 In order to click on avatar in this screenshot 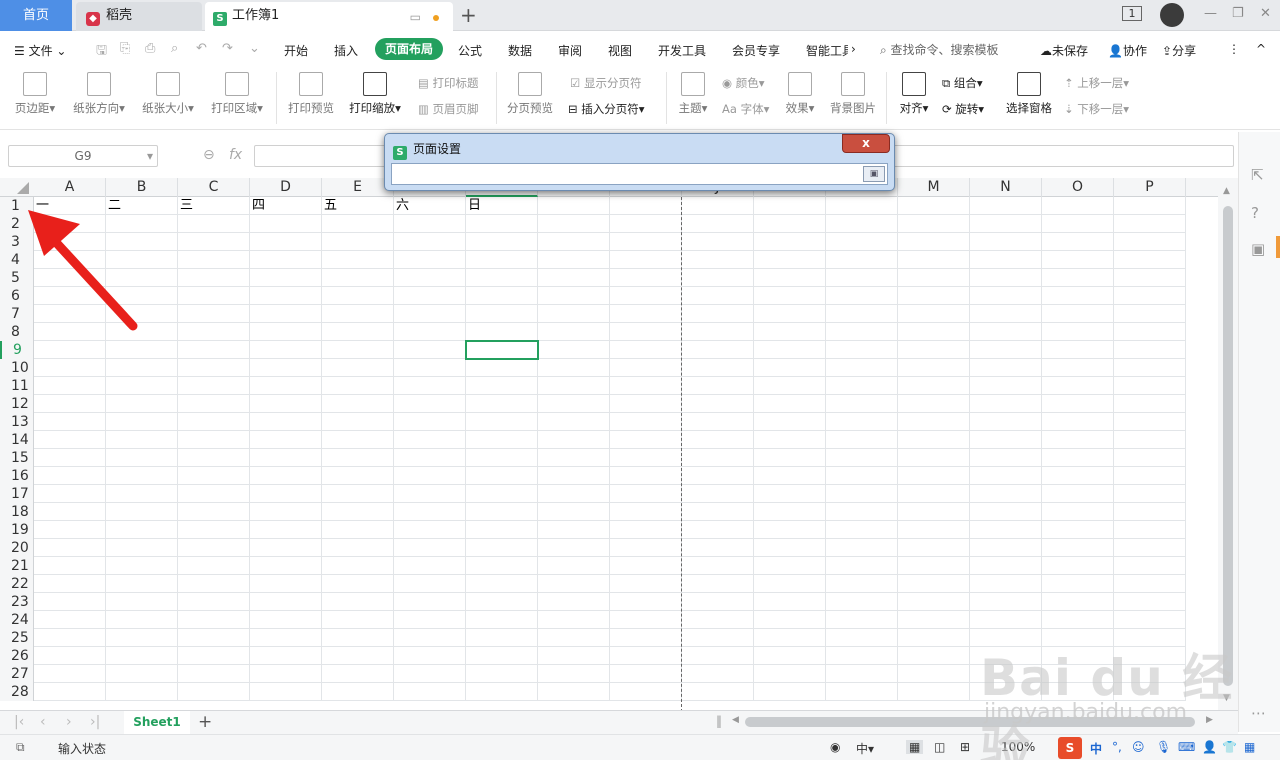, I will do `click(1172, 15)`.